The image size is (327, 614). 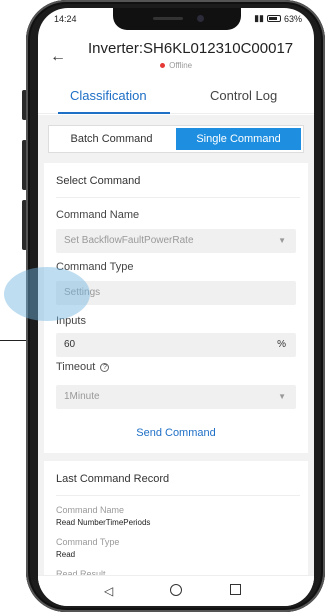 I want to click on command-type-field: Settings, so click(x=176, y=293).